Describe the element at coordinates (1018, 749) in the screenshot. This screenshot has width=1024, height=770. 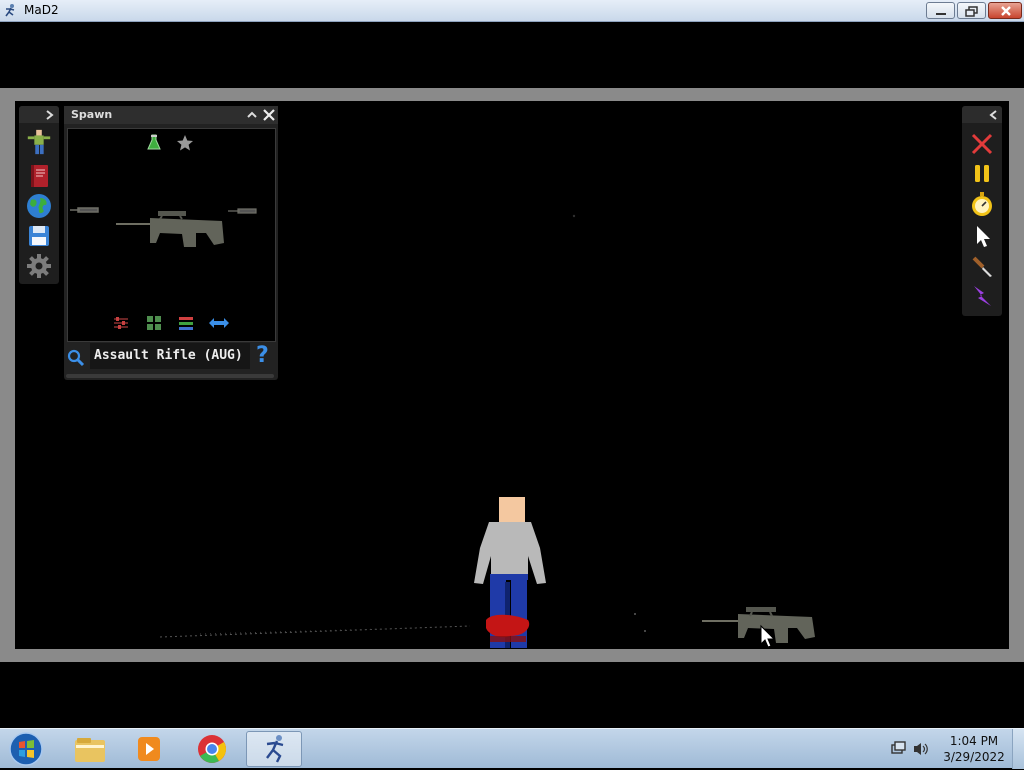
I see `show-desktop-button` at that location.